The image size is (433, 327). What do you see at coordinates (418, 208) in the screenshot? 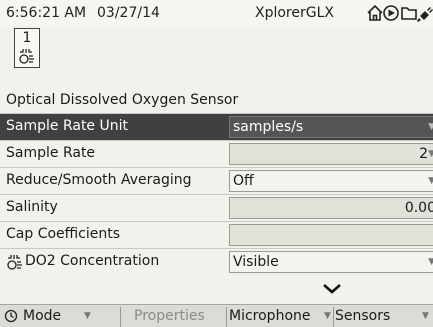
I see `field-value: 0.00` at bounding box center [418, 208].